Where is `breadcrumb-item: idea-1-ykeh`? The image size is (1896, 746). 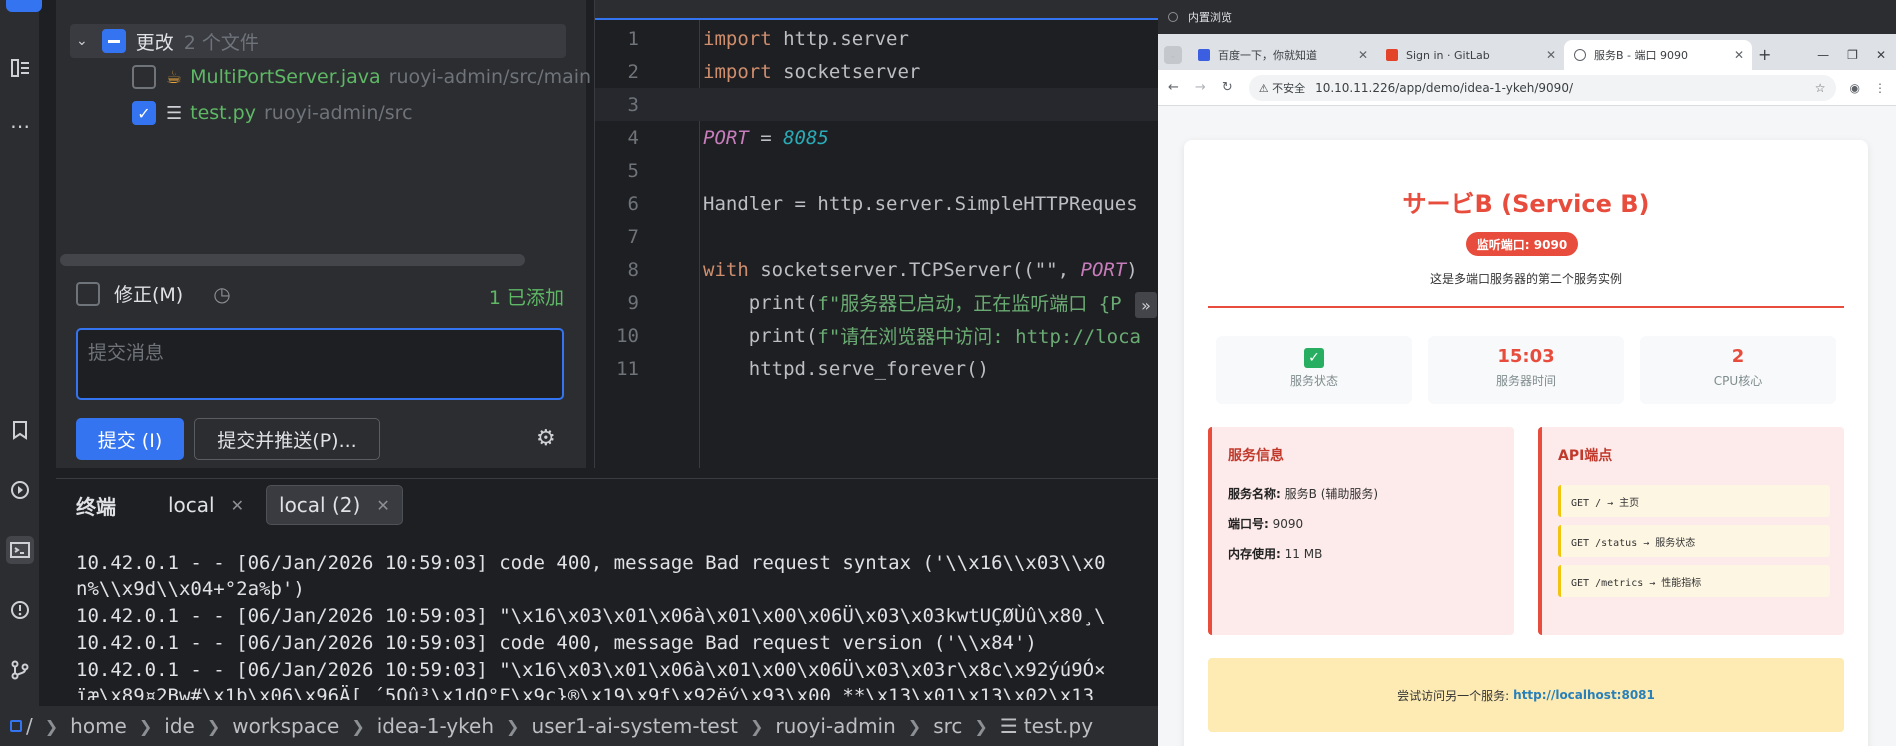 breadcrumb-item: idea-1-ykeh is located at coordinates (435, 726).